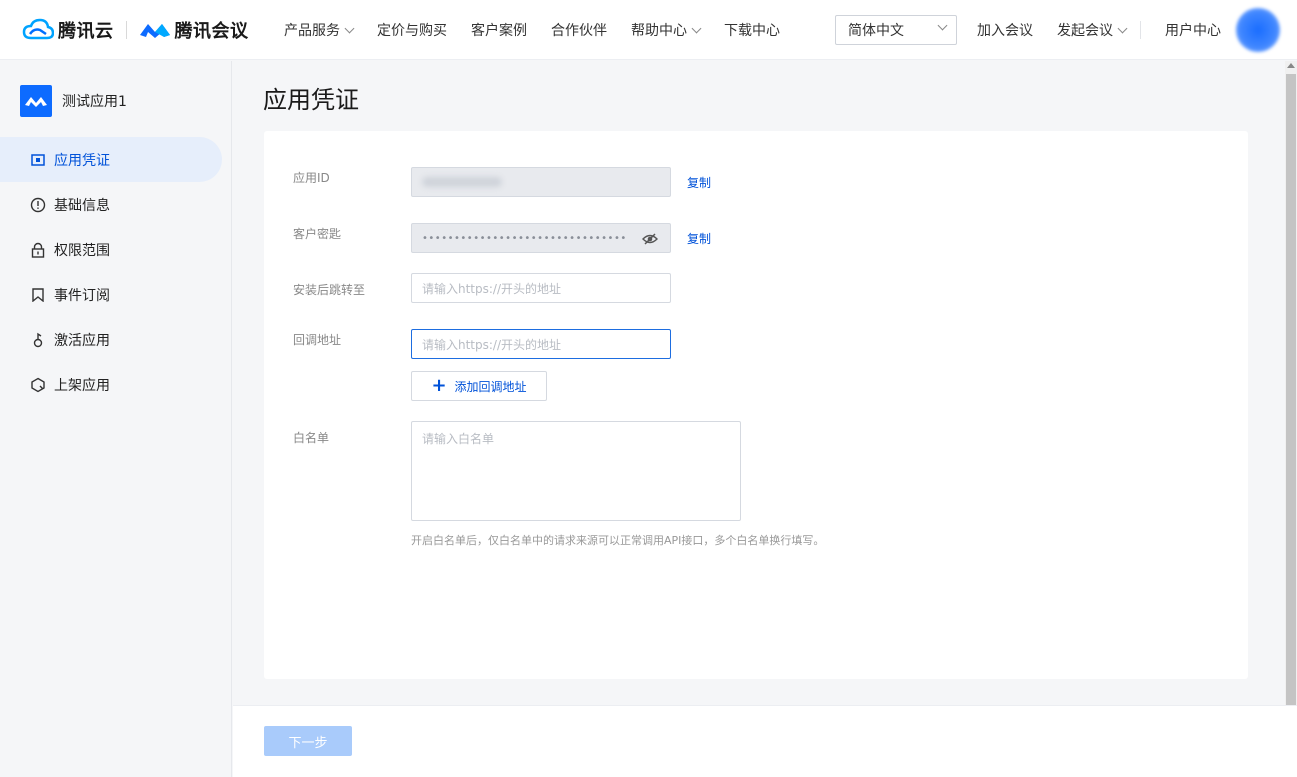 The image size is (1297, 777). What do you see at coordinates (116, 249) in the screenshot?
I see `sidebar-item-permissions: 权限范围` at bounding box center [116, 249].